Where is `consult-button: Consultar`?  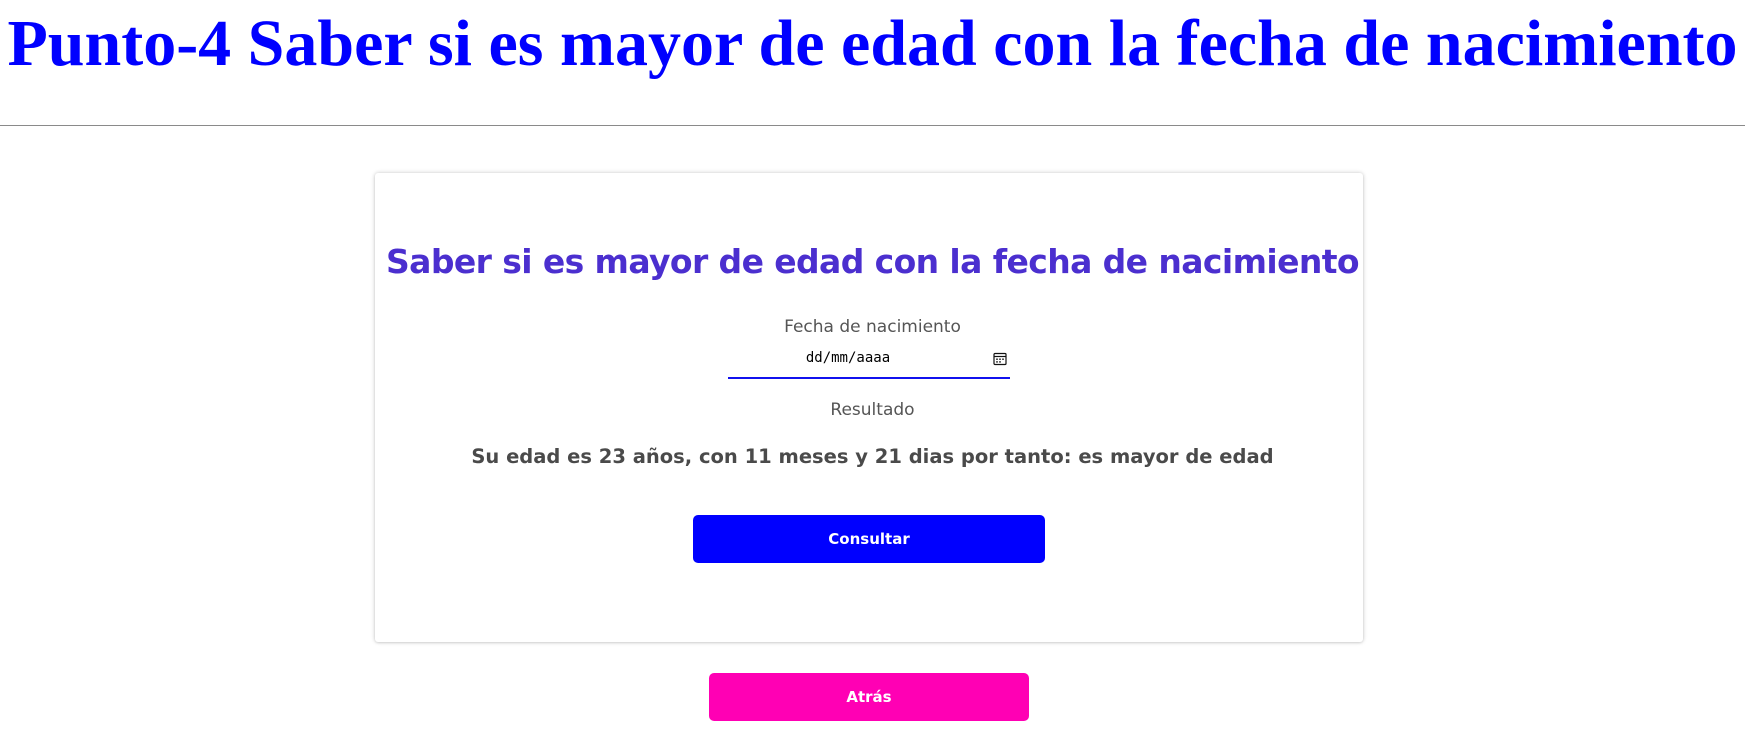 consult-button: Consultar is located at coordinates (869, 539).